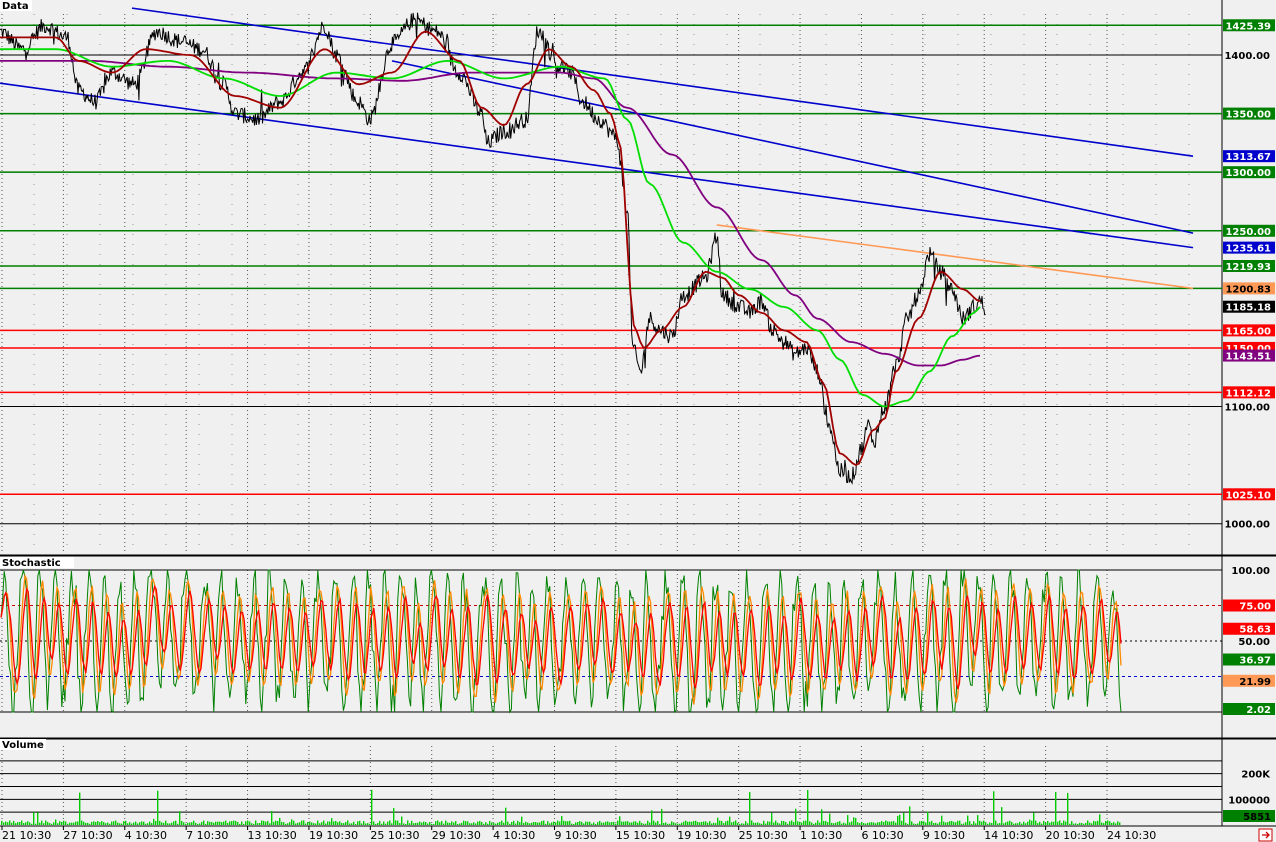  I want to click on stoch-level-tag-label: 21.99, so click(1255, 682).